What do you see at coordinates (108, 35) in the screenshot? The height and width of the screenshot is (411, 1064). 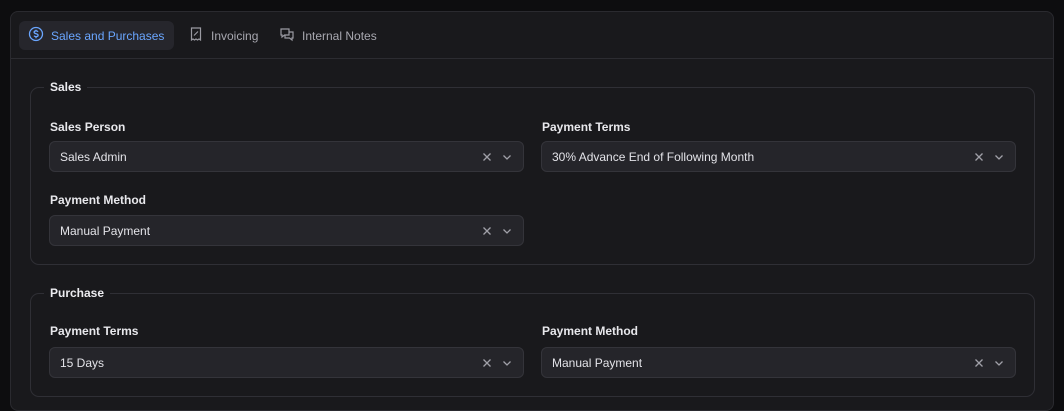 I see `tab-label: Sales and Purchases` at bounding box center [108, 35].